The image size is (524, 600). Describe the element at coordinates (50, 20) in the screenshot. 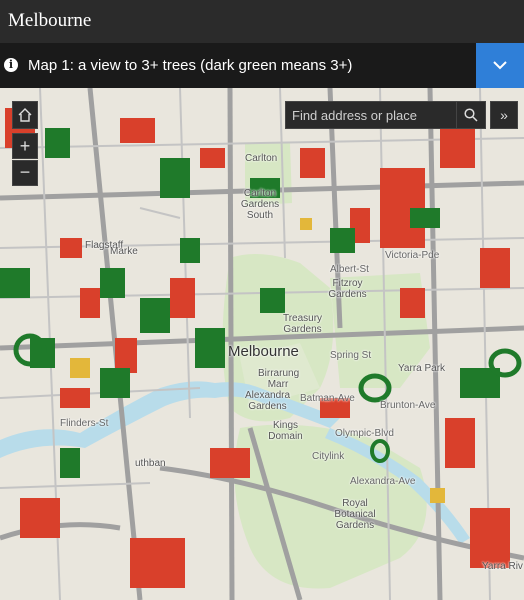

I see `app-title: Melbourne` at that location.